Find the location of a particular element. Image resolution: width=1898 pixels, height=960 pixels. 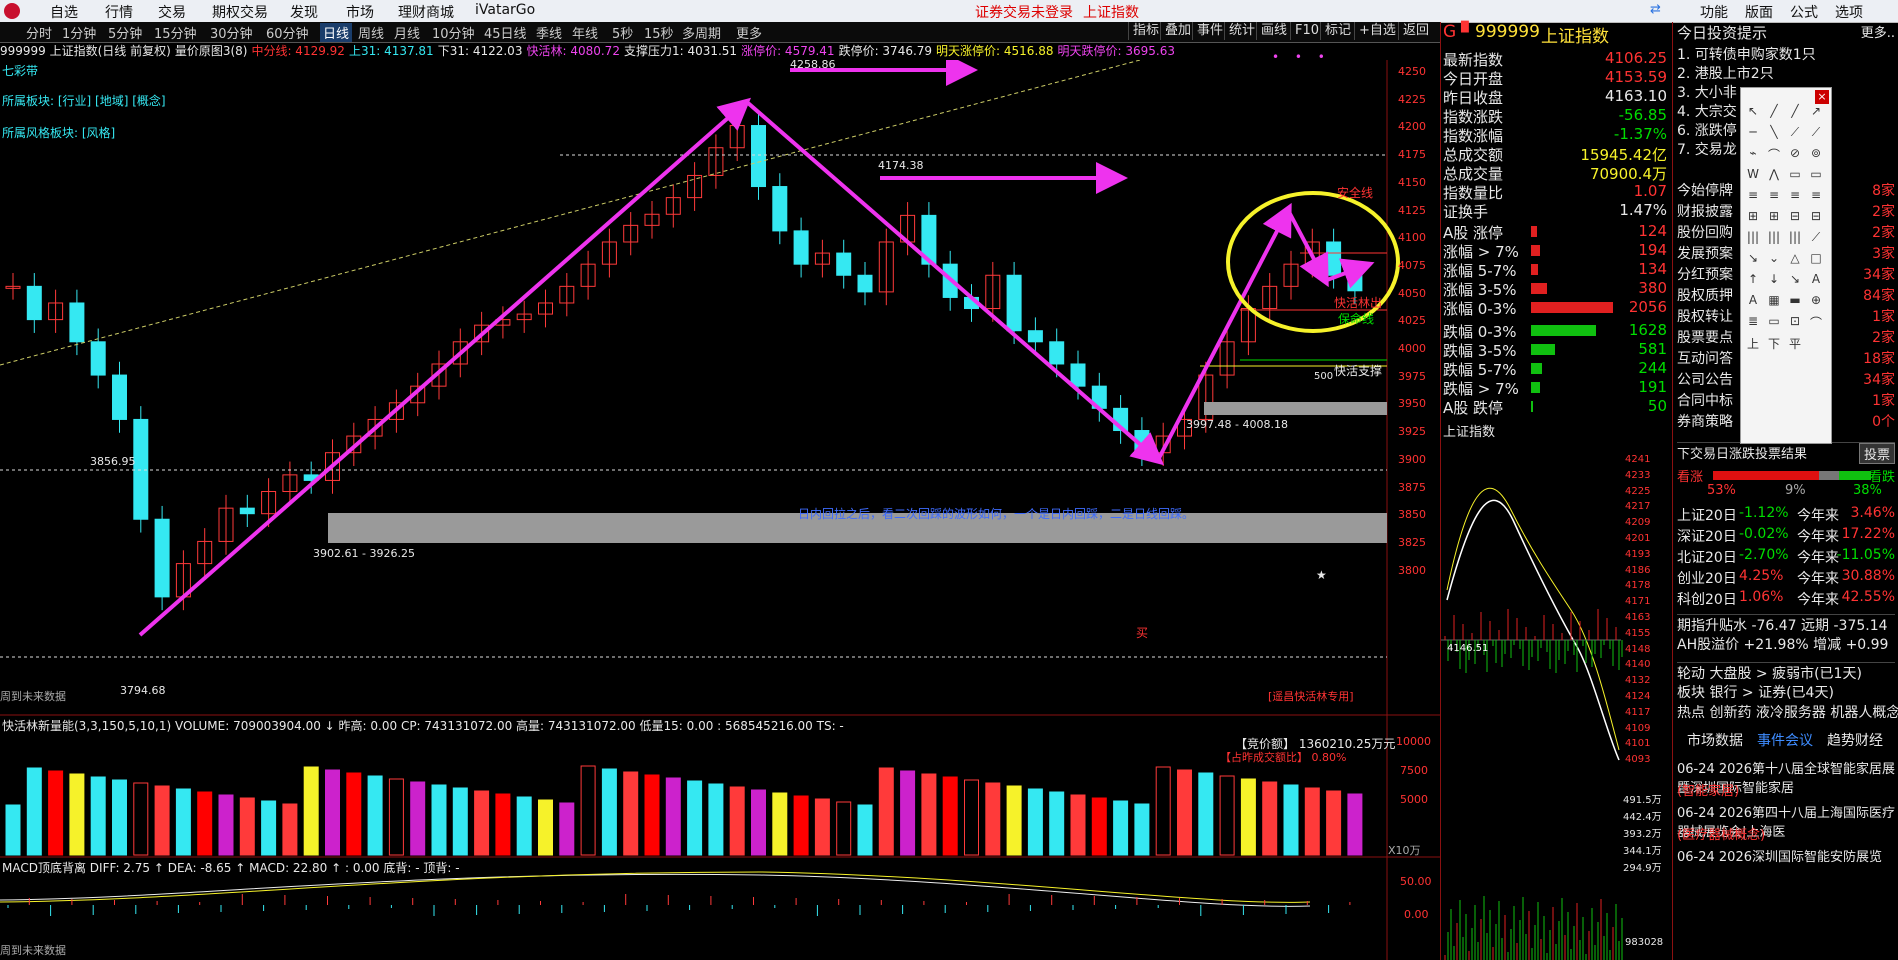

draw-tool-icon: W is located at coordinates (1753, 174).